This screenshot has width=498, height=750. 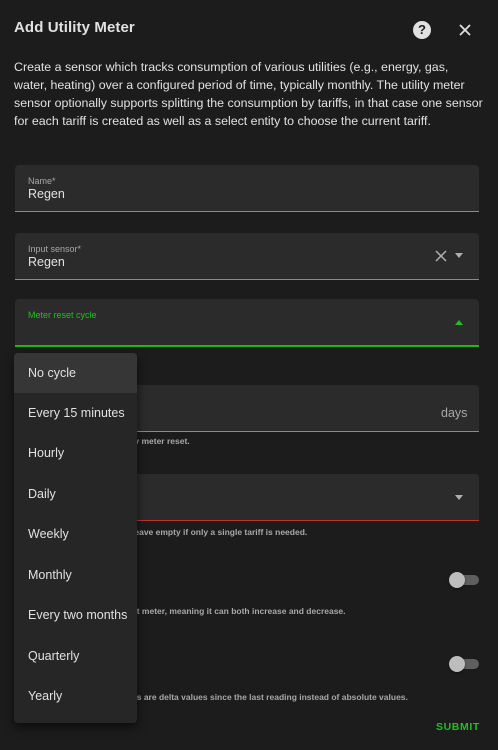 What do you see at coordinates (42, 181) in the screenshot?
I see `name-field-label: Name*` at bounding box center [42, 181].